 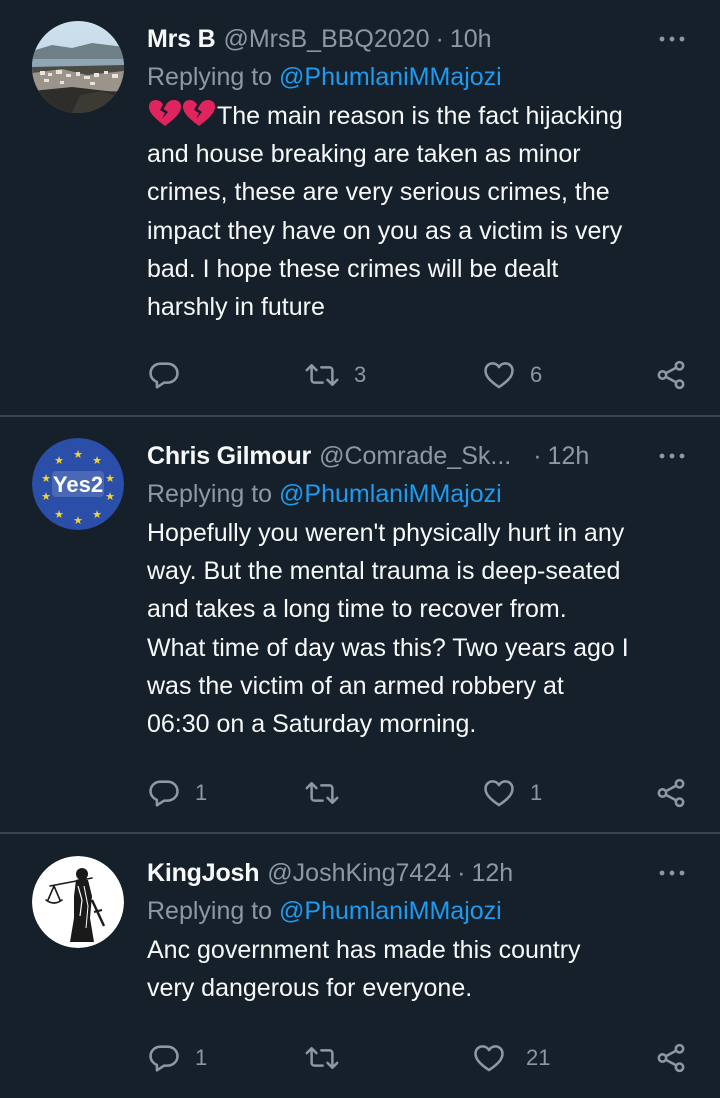 What do you see at coordinates (229, 456) in the screenshot?
I see `display-name: Chris Gilmour` at bounding box center [229, 456].